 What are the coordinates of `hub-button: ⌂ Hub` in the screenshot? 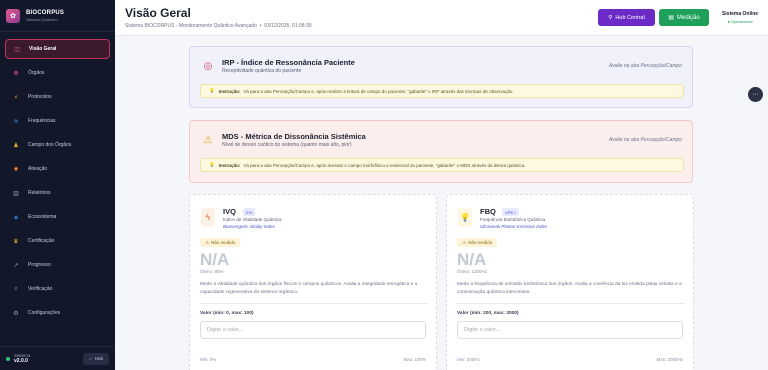 It's located at (96, 358).